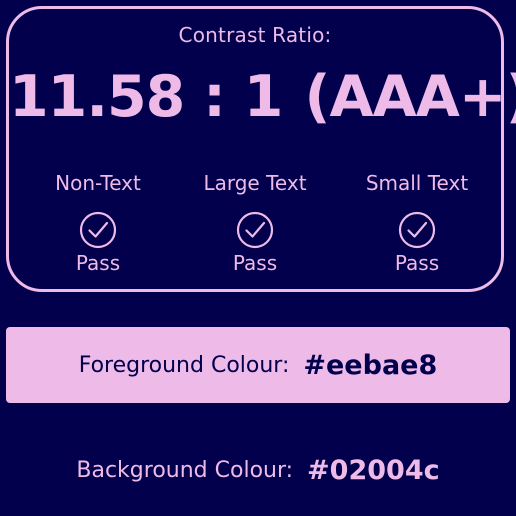  Describe the element at coordinates (417, 183) in the screenshot. I see `check-label: Small Text` at that location.